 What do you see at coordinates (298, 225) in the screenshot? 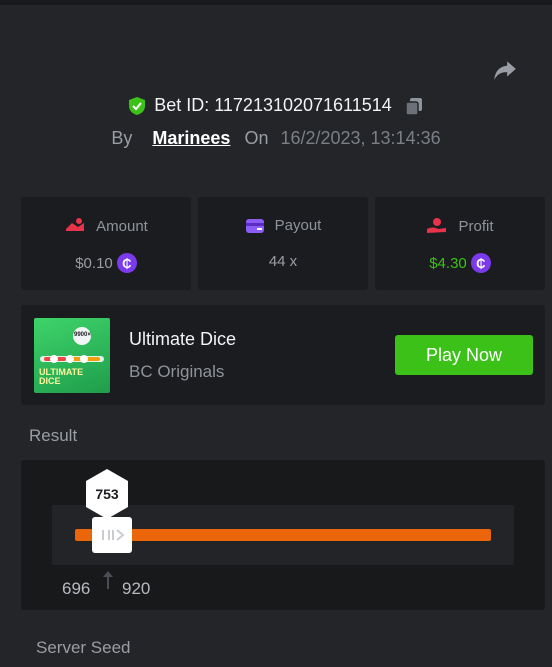
I see `payout-label: Payout` at bounding box center [298, 225].